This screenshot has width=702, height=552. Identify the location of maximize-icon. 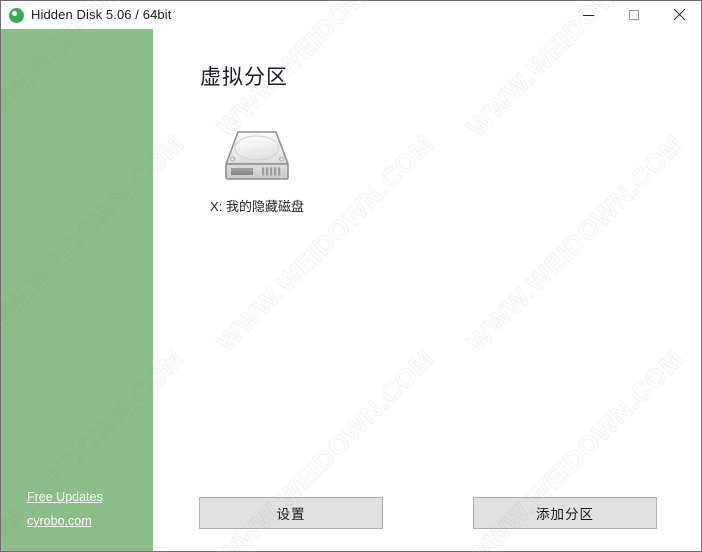
(633, 15).